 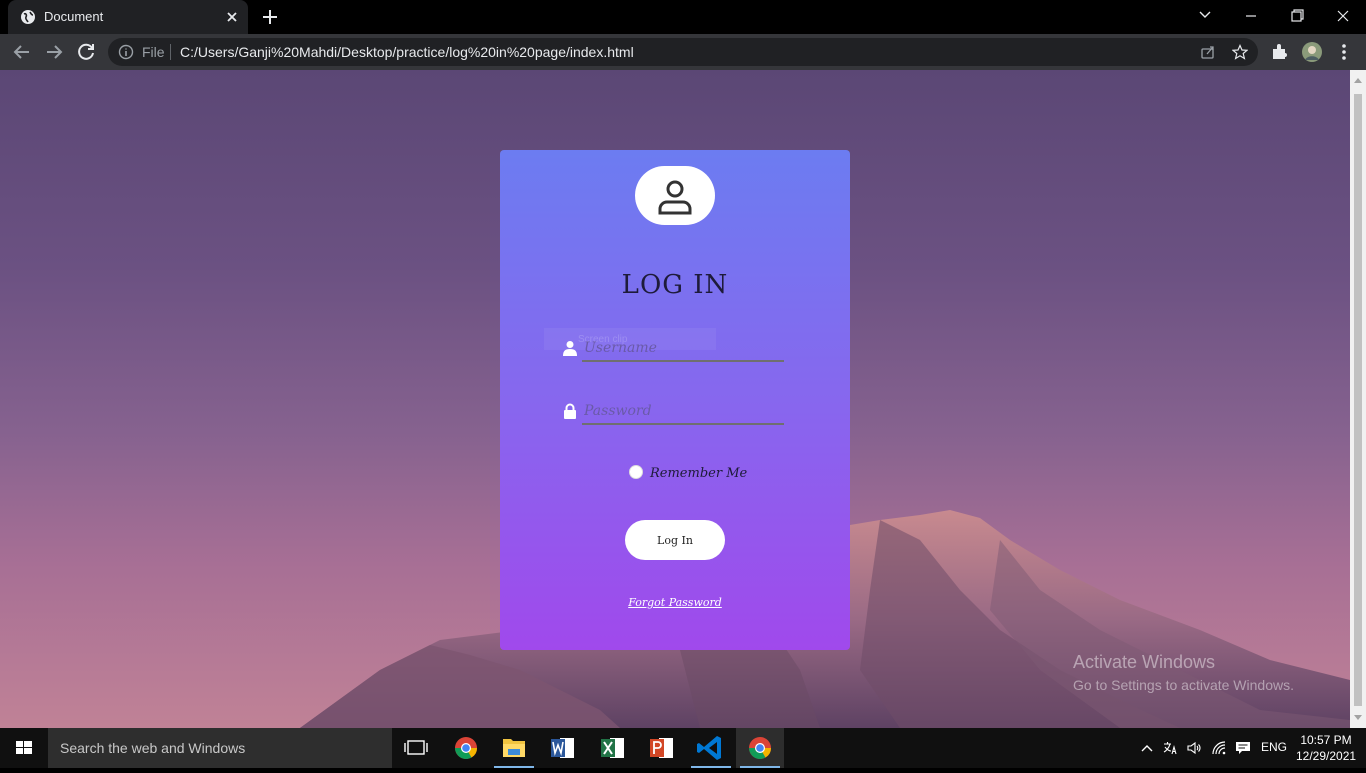 I want to click on taskbar-vscode, so click(x=711, y=748).